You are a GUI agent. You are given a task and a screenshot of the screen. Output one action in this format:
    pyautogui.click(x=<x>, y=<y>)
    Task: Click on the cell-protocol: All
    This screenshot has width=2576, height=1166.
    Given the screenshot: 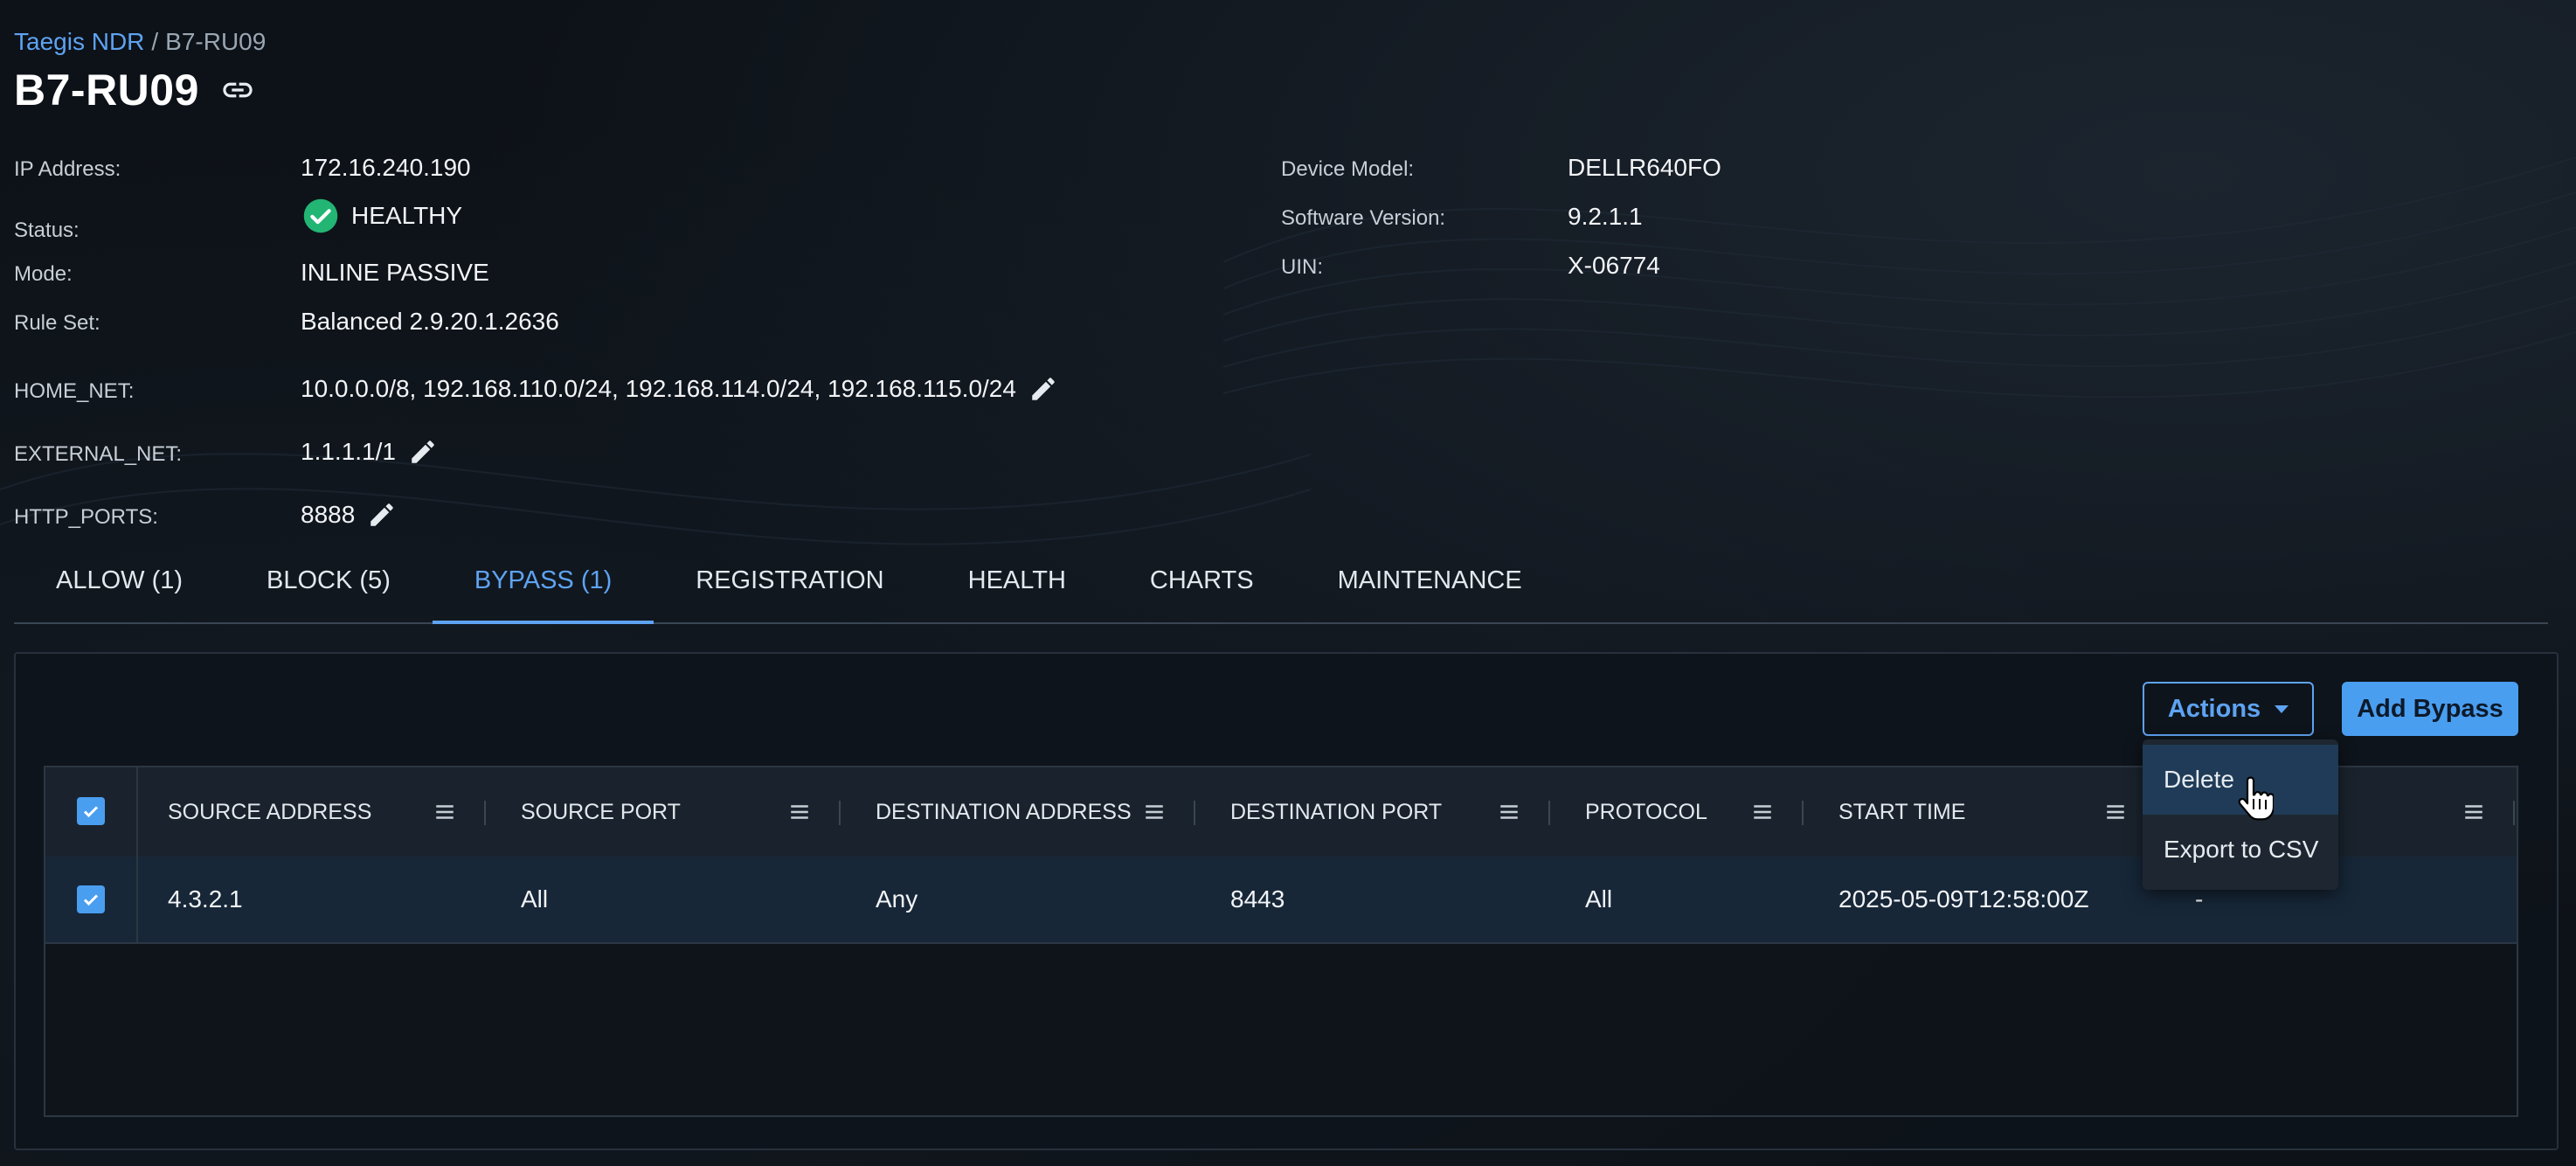 What is the action you would take?
    pyautogui.click(x=1599, y=899)
    